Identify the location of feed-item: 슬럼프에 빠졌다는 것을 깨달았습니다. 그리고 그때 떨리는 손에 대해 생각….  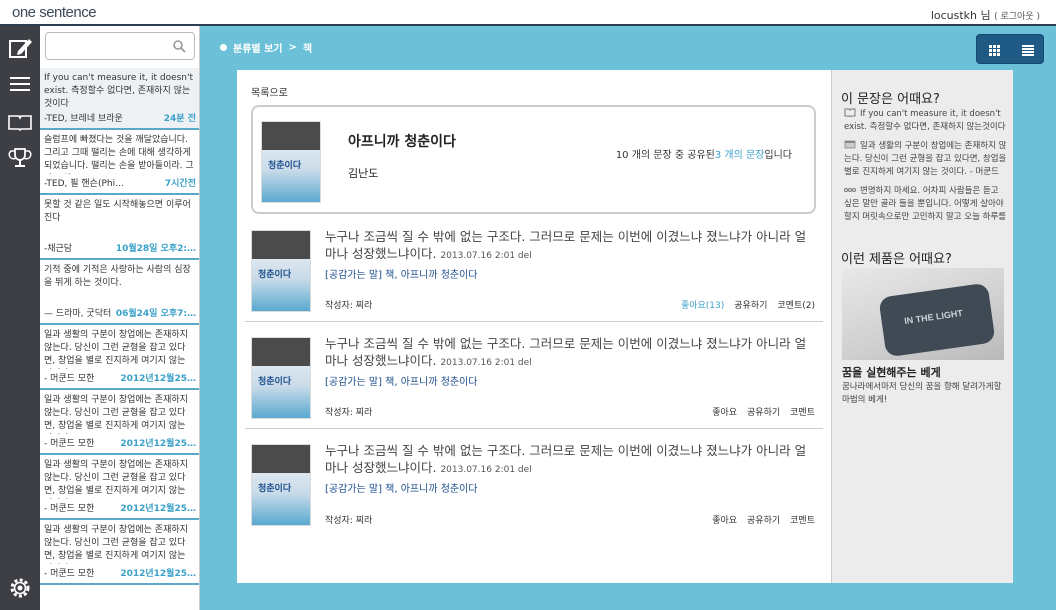
(119, 162).